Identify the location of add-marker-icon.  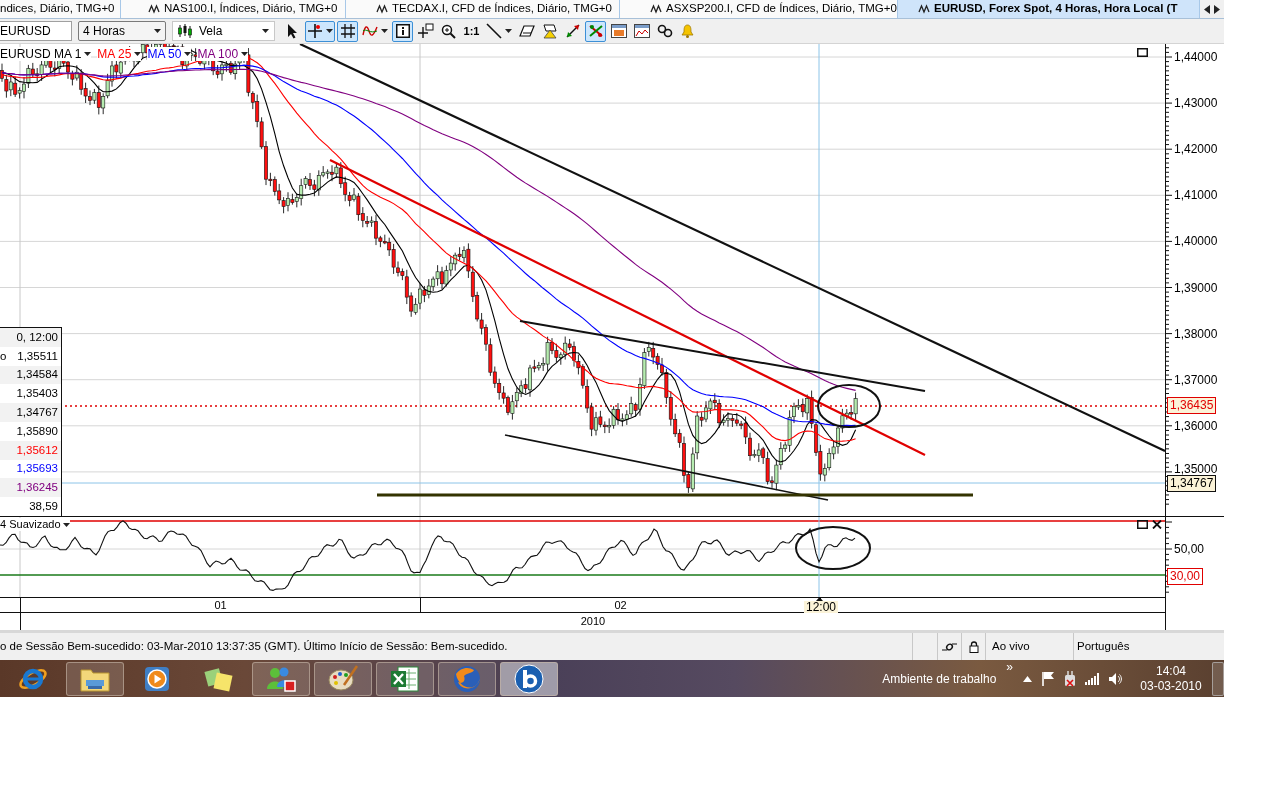
(425, 31).